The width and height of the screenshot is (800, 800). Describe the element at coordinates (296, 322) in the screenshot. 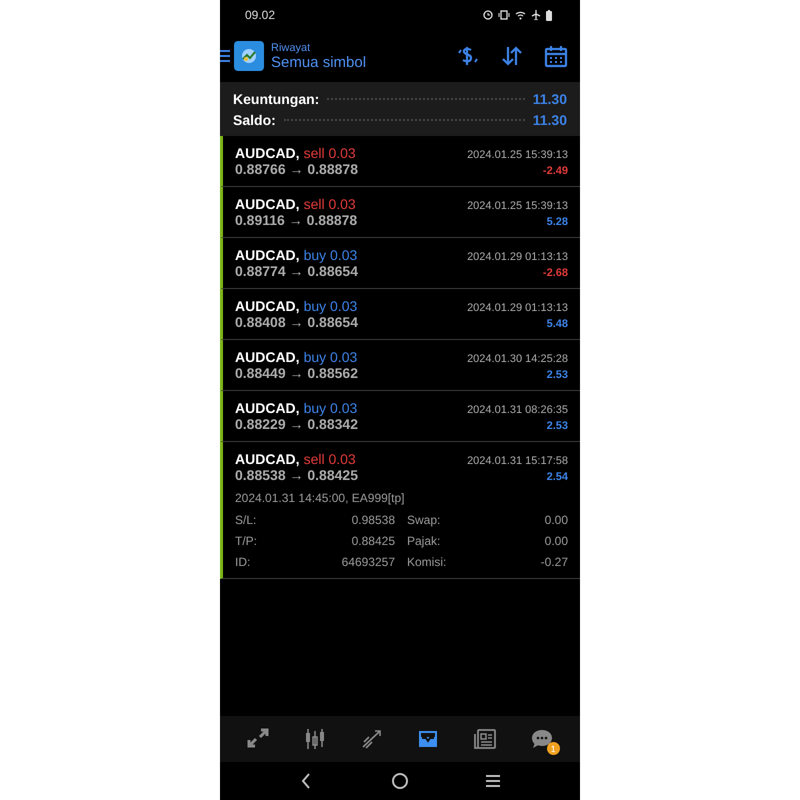

I see `deal-prices: 0.88408 → 0.88654` at that location.